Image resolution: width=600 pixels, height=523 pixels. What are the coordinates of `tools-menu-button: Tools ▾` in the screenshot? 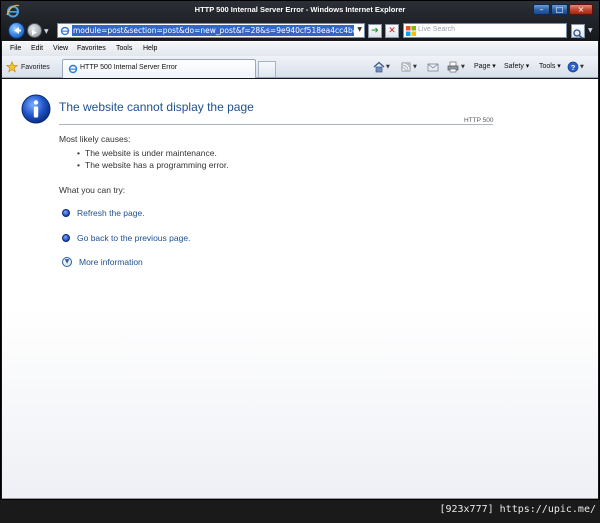 It's located at (550, 66).